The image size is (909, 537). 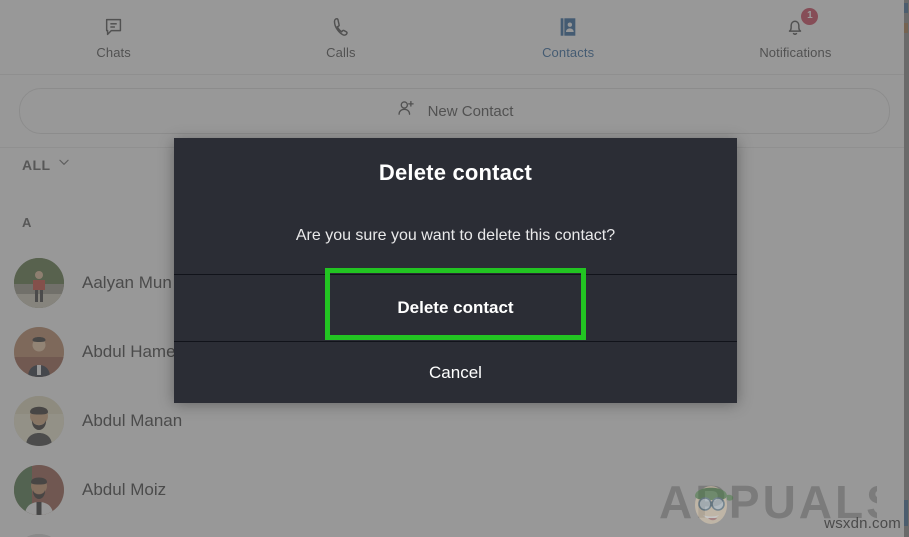 What do you see at coordinates (132, 420) in the screenshot?
I see `contact-name: Abdul Manan` at bounding box center [132, 420].